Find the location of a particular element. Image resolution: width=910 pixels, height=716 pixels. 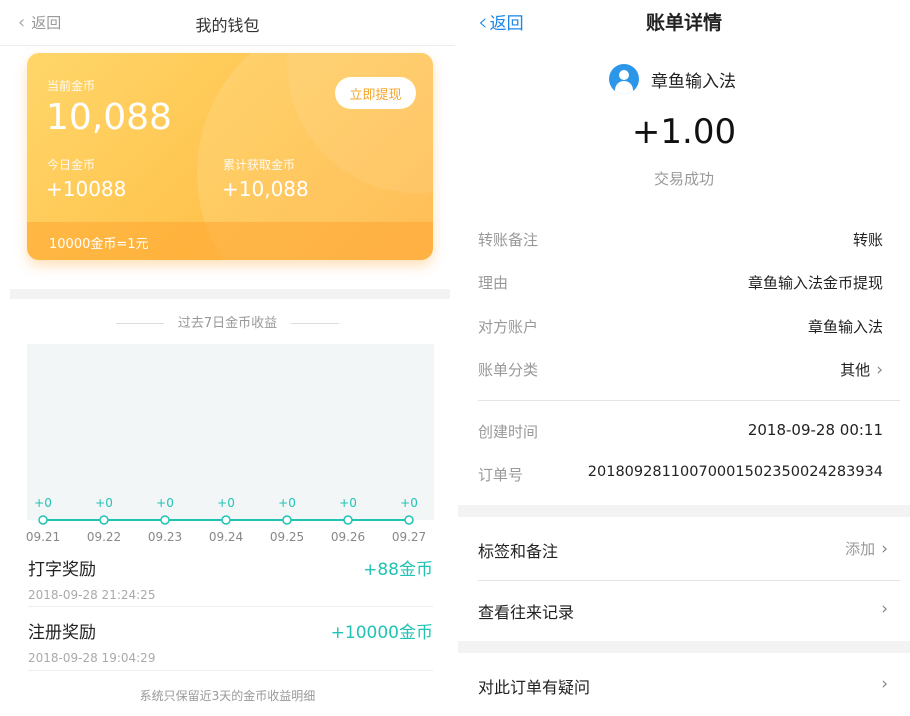

avatar-head is located at coordinates (624, 75).